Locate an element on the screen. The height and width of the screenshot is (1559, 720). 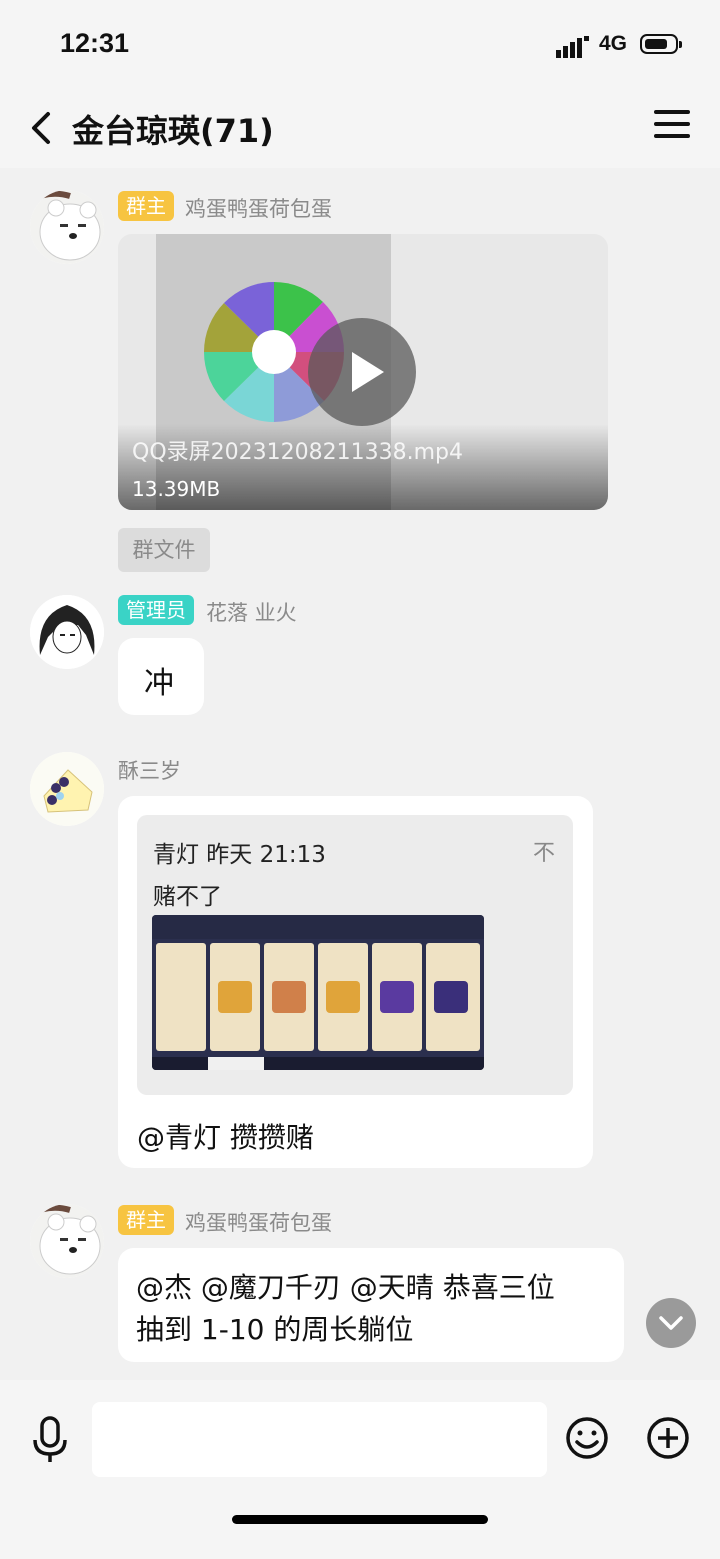
scroll-to-bottom-button is located at coordinates (671, 1323).